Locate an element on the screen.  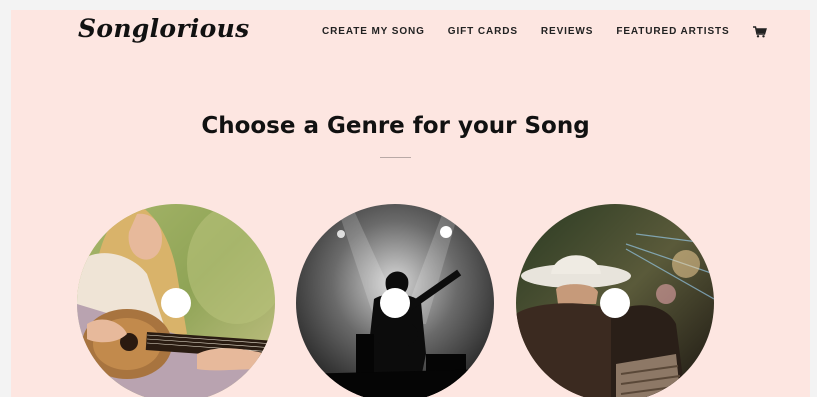
nav-gift-cards: GIFT CARDS is located at coordinates (483, 31).